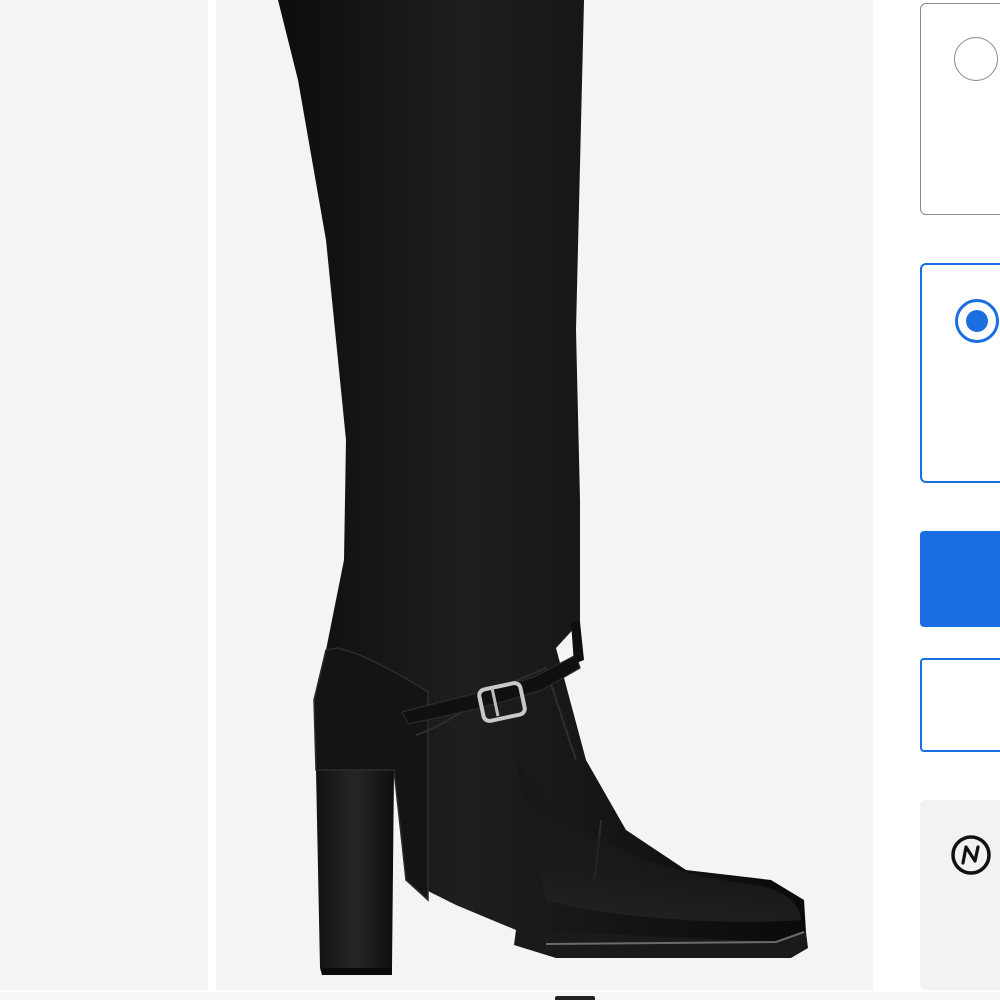  Describe the element at coordinates (960, 579) in the screenshot. I see `primary-action-button` at that location.